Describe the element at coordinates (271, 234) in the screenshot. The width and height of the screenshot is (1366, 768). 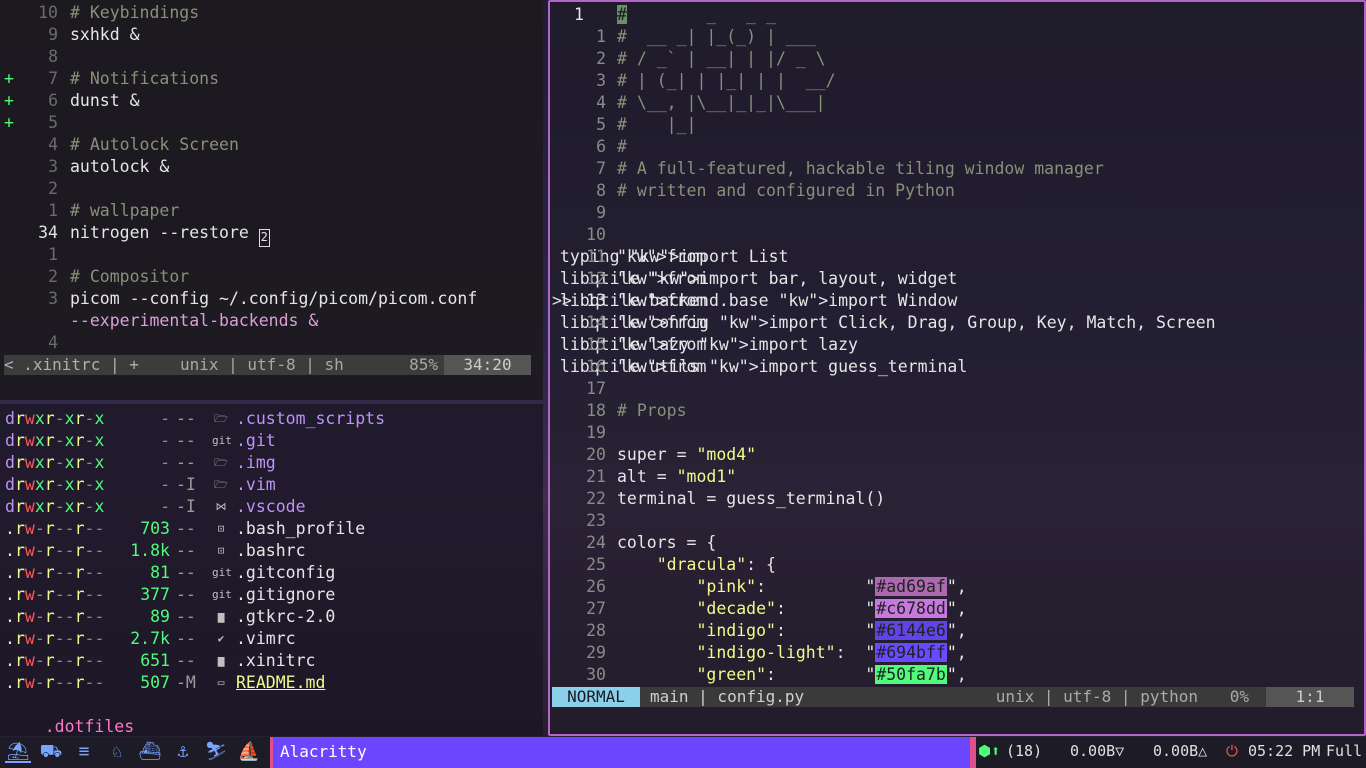
I see `code-line: 34 nitrogen --restore 2` at that location.